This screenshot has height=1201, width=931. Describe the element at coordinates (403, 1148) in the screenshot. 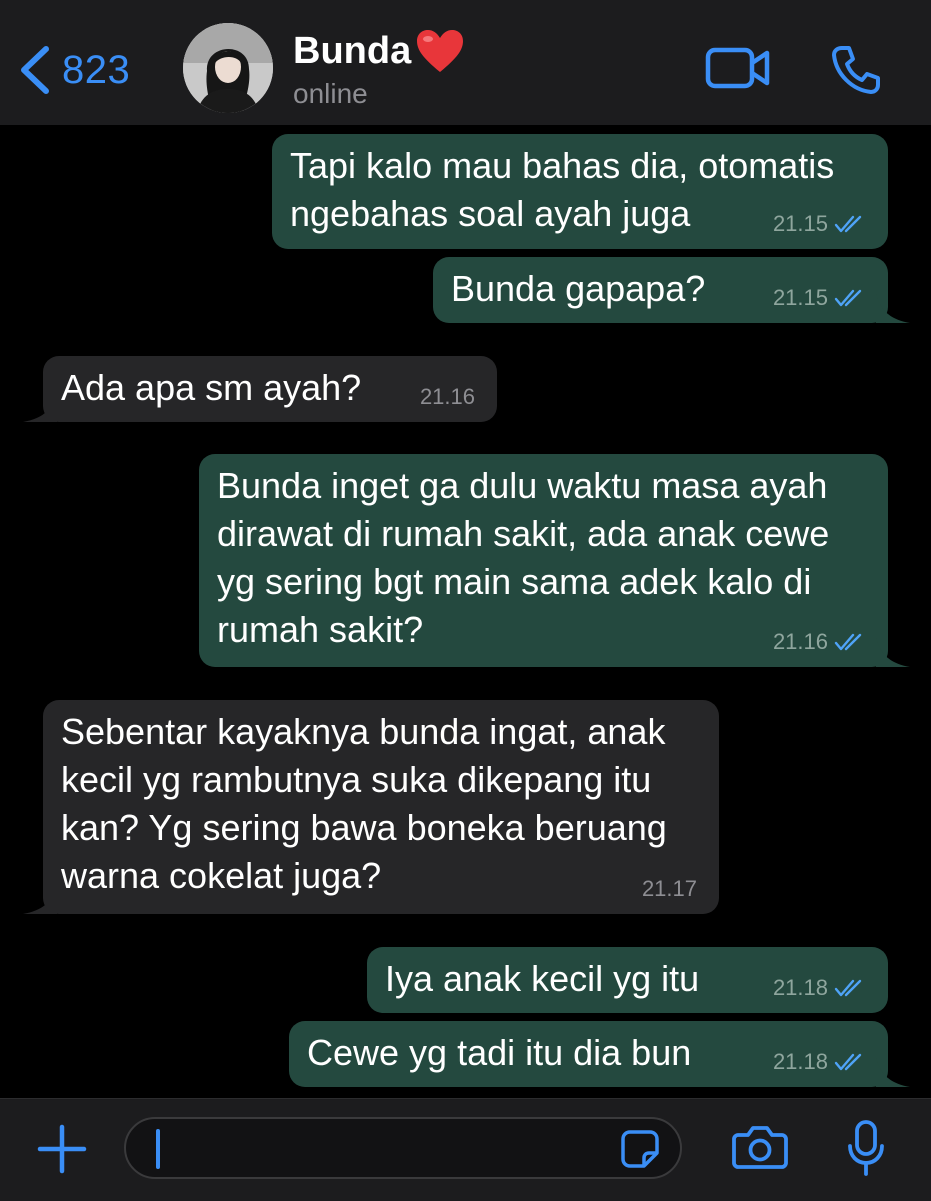

I see `message-input` at that location.